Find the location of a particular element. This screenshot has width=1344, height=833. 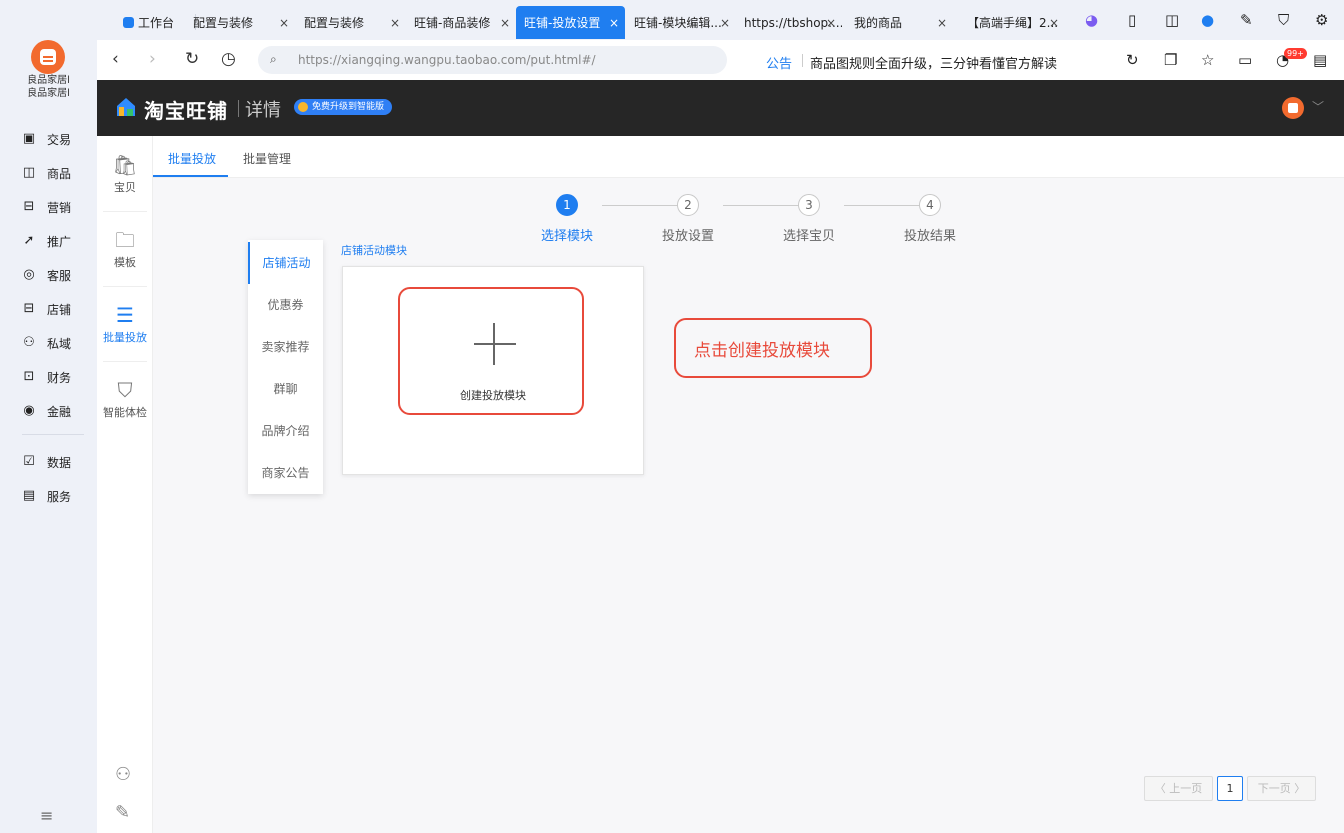

history-icon: ◷ is located at coordinates (228, 59).